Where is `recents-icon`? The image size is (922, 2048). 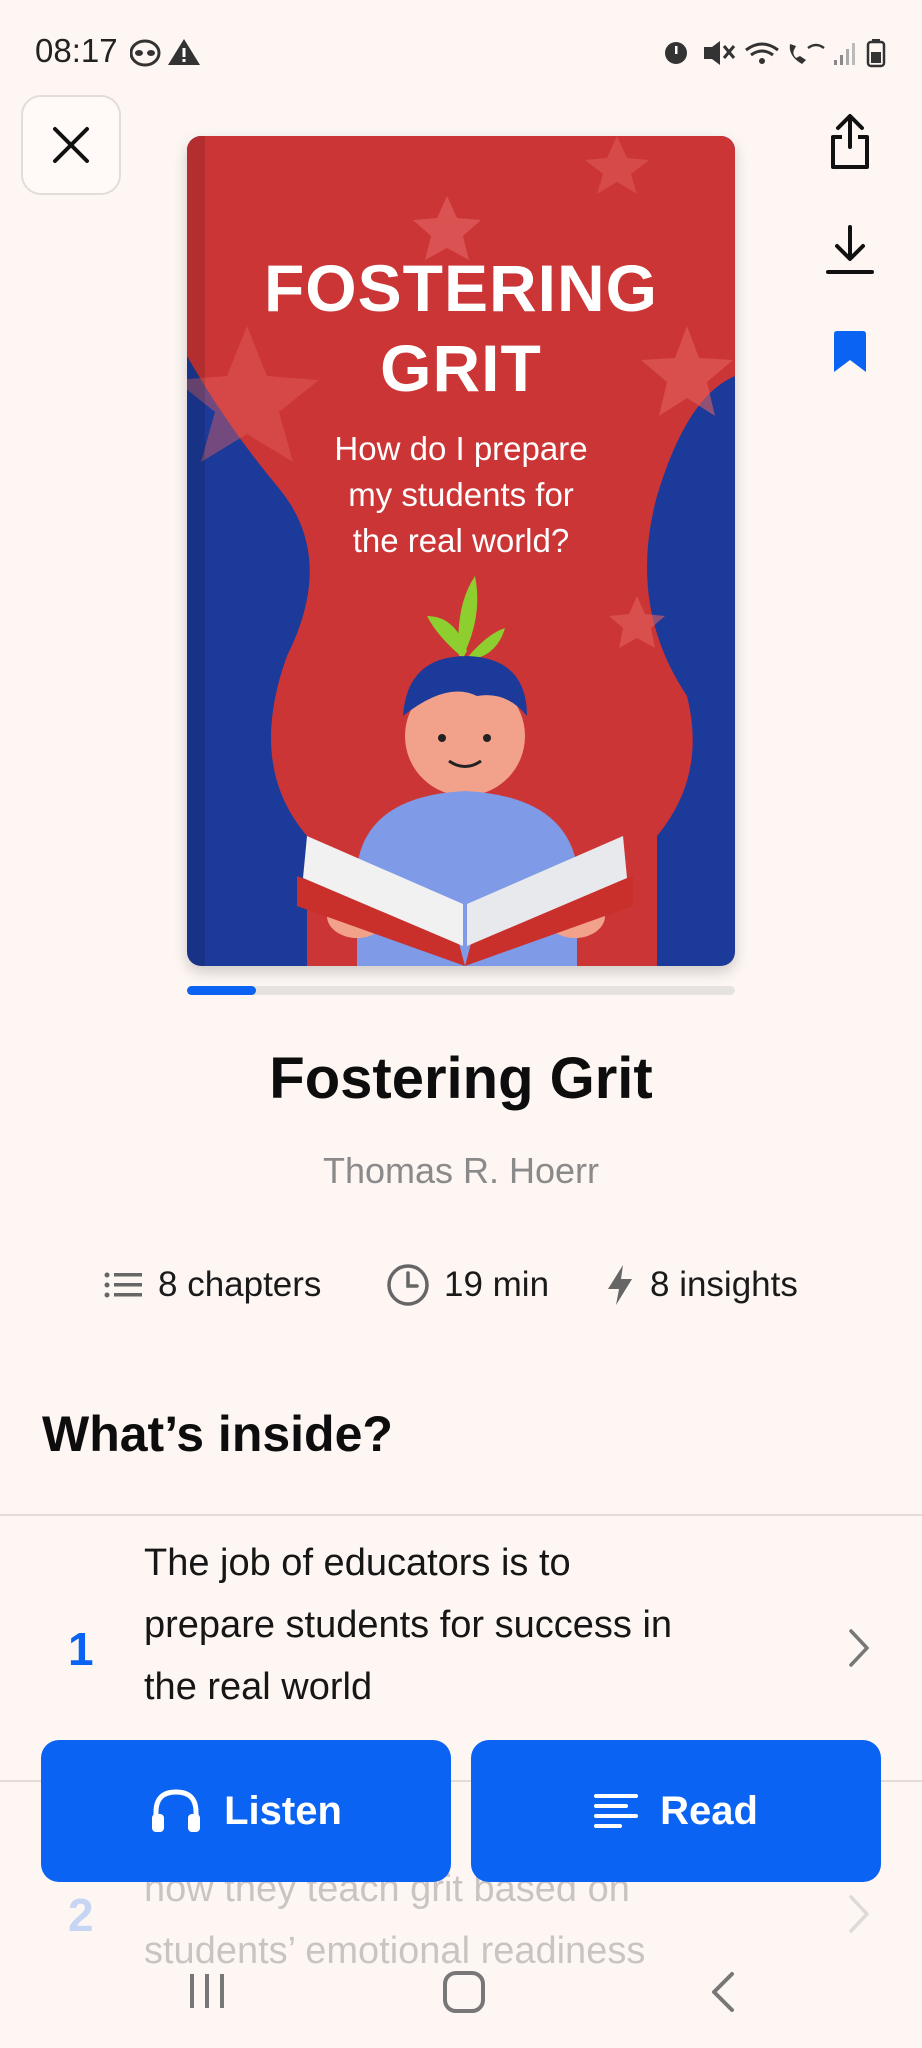
recents-icon is located at coordinates (207, 1991).